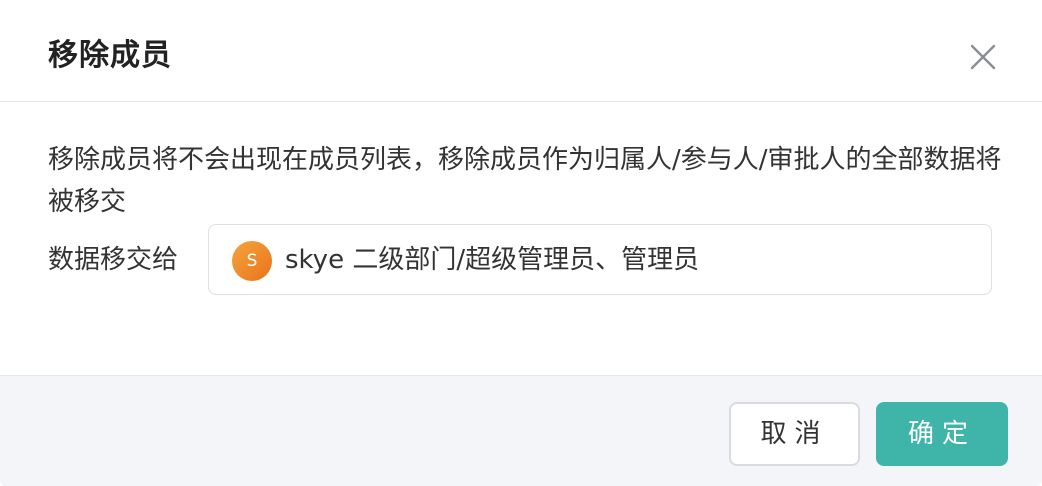  I want to click on dialog-title: 移除成员, so click(110, 55).